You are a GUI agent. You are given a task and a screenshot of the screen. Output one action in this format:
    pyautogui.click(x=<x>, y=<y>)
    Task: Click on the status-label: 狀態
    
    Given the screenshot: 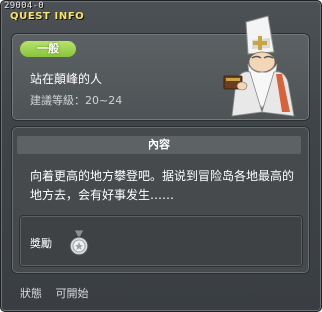 What is the action you would take?
    pyautogui.click(x=31, y=293)
    